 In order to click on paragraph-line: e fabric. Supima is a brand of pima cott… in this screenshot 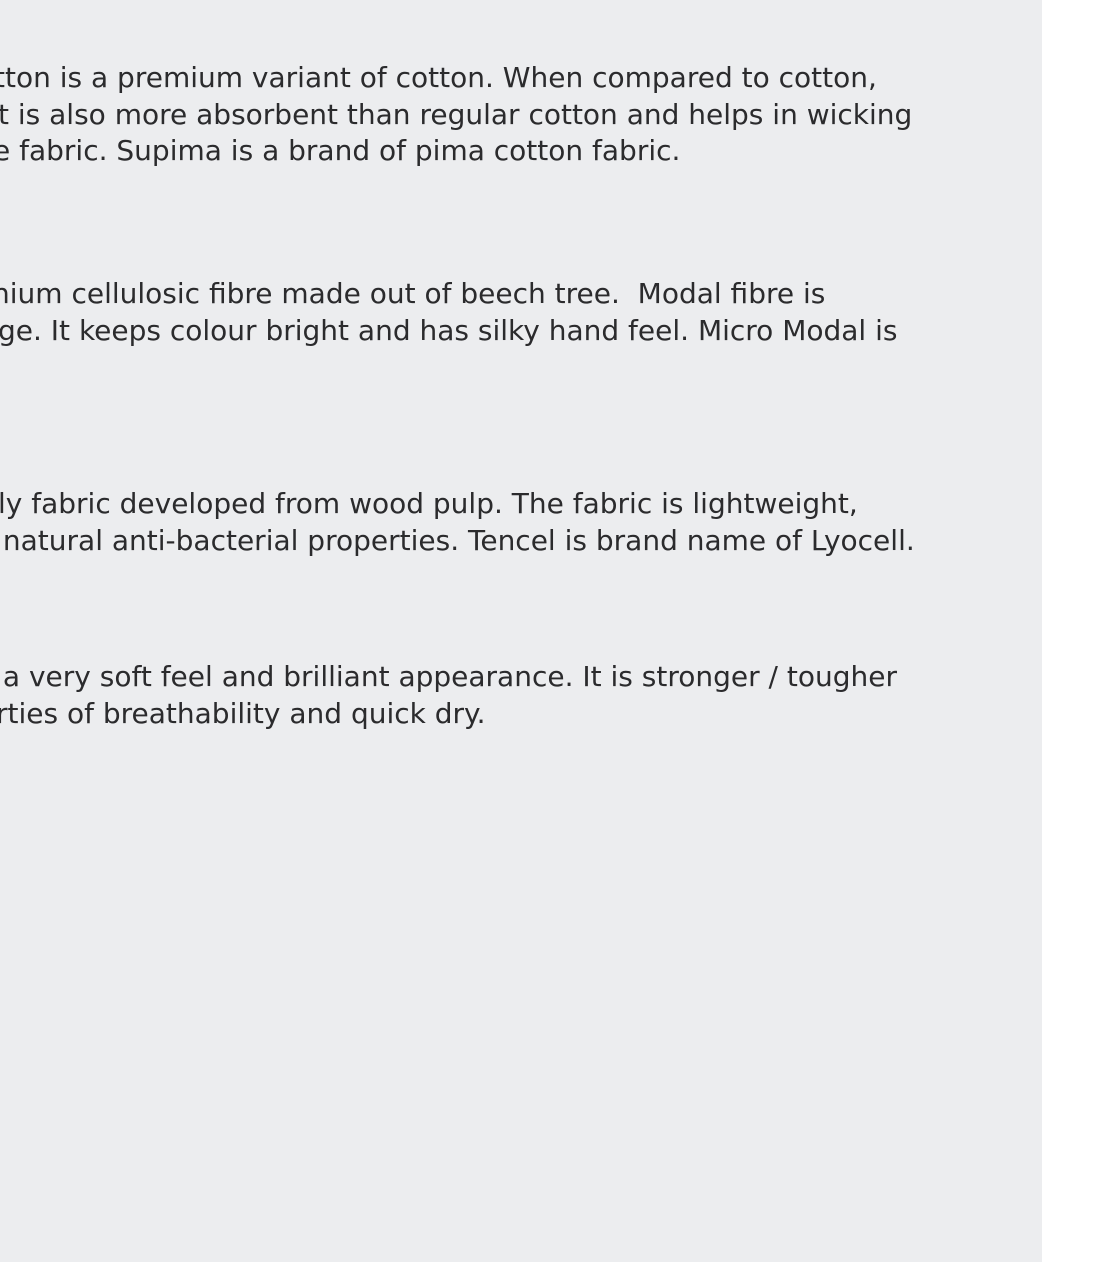, I will do `click(340, 150)`.